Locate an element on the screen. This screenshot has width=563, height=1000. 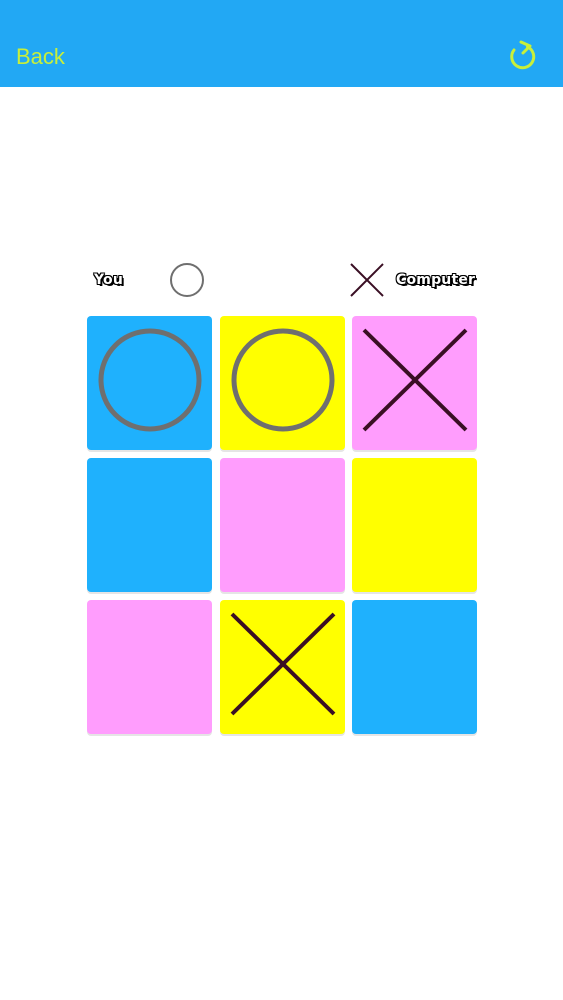
navigation-bar: Back is located at coordinates (281, 43).